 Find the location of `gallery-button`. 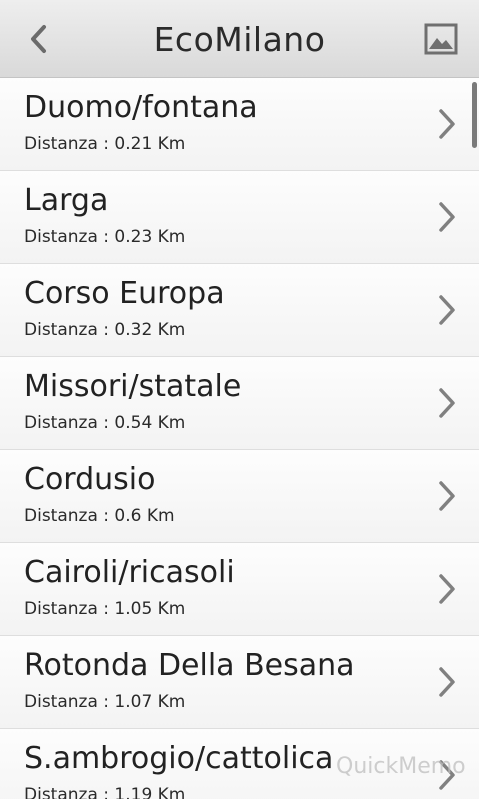

gallery-button is located at coordinates (441, 39).